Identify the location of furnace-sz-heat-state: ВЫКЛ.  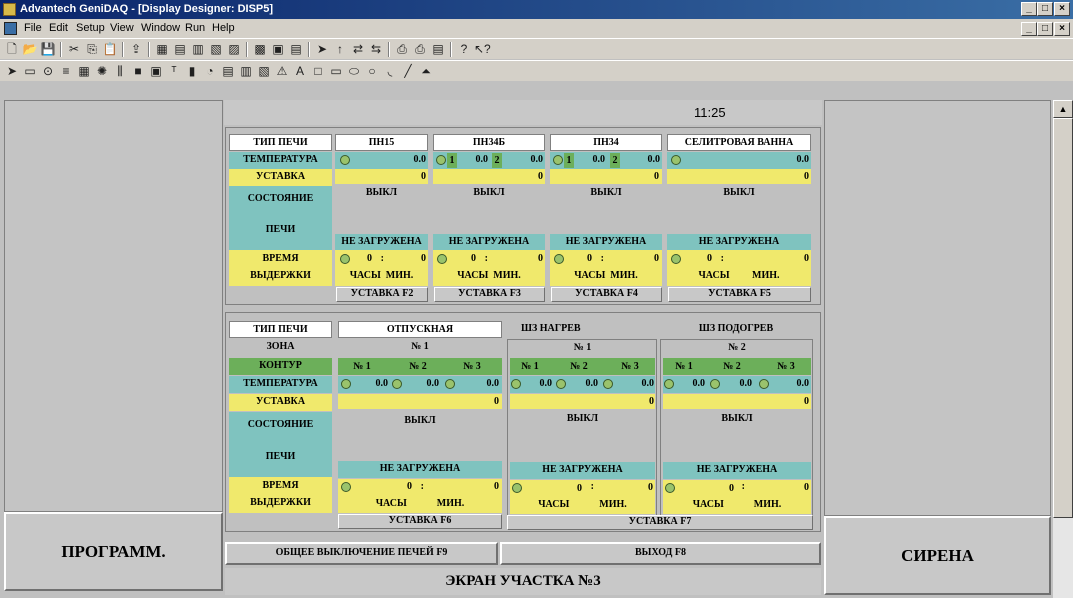
(582, 435).